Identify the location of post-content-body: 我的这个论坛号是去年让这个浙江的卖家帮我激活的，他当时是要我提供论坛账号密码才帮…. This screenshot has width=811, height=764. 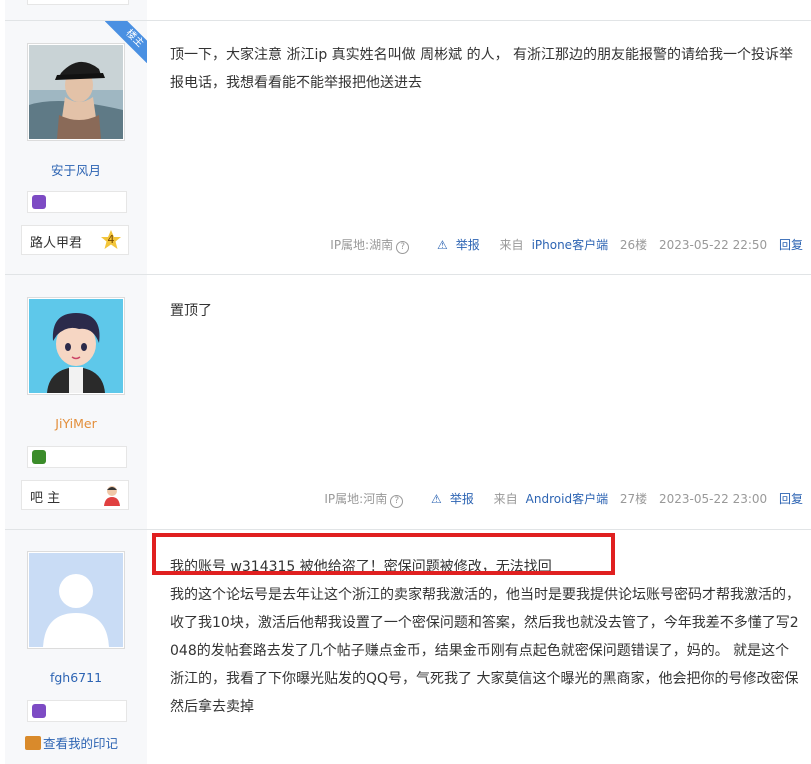
(485, 651).